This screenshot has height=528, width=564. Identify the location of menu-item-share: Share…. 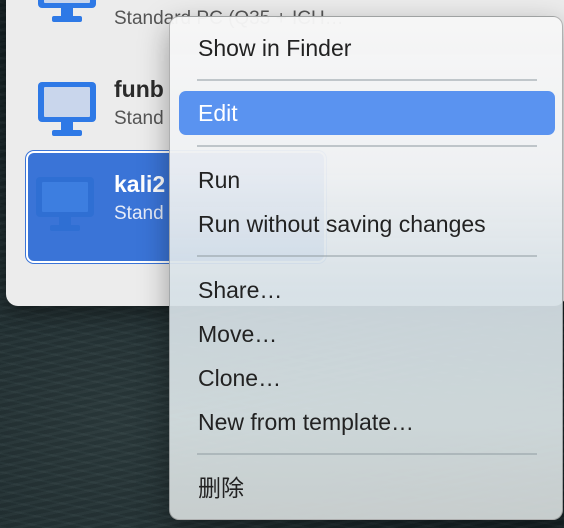
(367, 290).